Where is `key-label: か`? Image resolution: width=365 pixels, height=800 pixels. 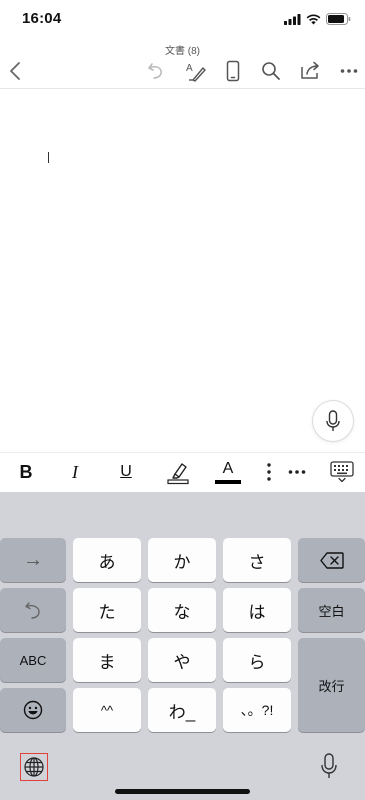
key-label: か is located at coordinates (182, 562).